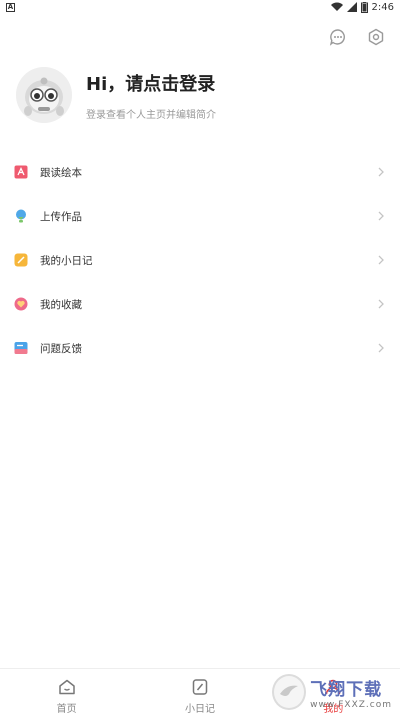  I want to click on menu-item-label: 上传作品, so click(61, 216).